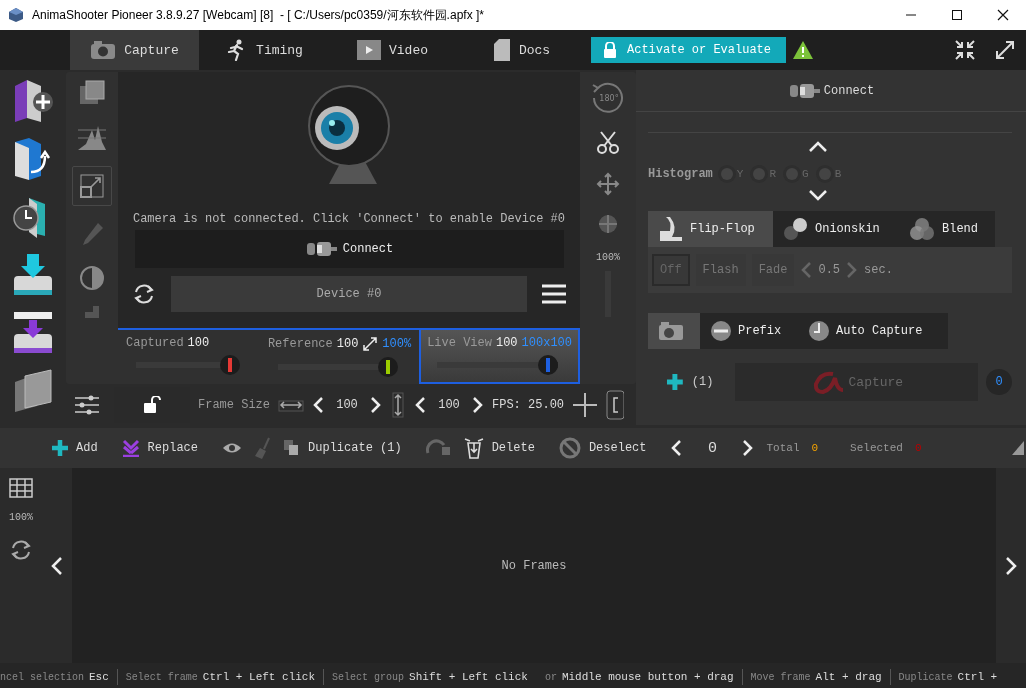 The height and width of the screenshot is (688, 1026). Describe the element at coordinates (554, 294) in the screenshot. I see `menu-icon` at that location.